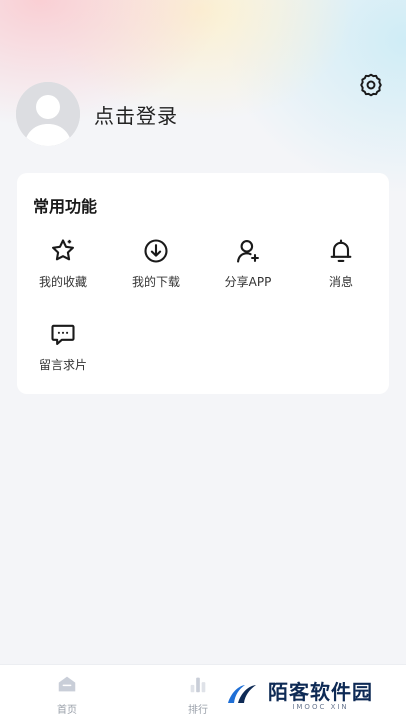 This screenshot has height=721, width=406. I want to click on tab-home: 首页, so click(67, 694).